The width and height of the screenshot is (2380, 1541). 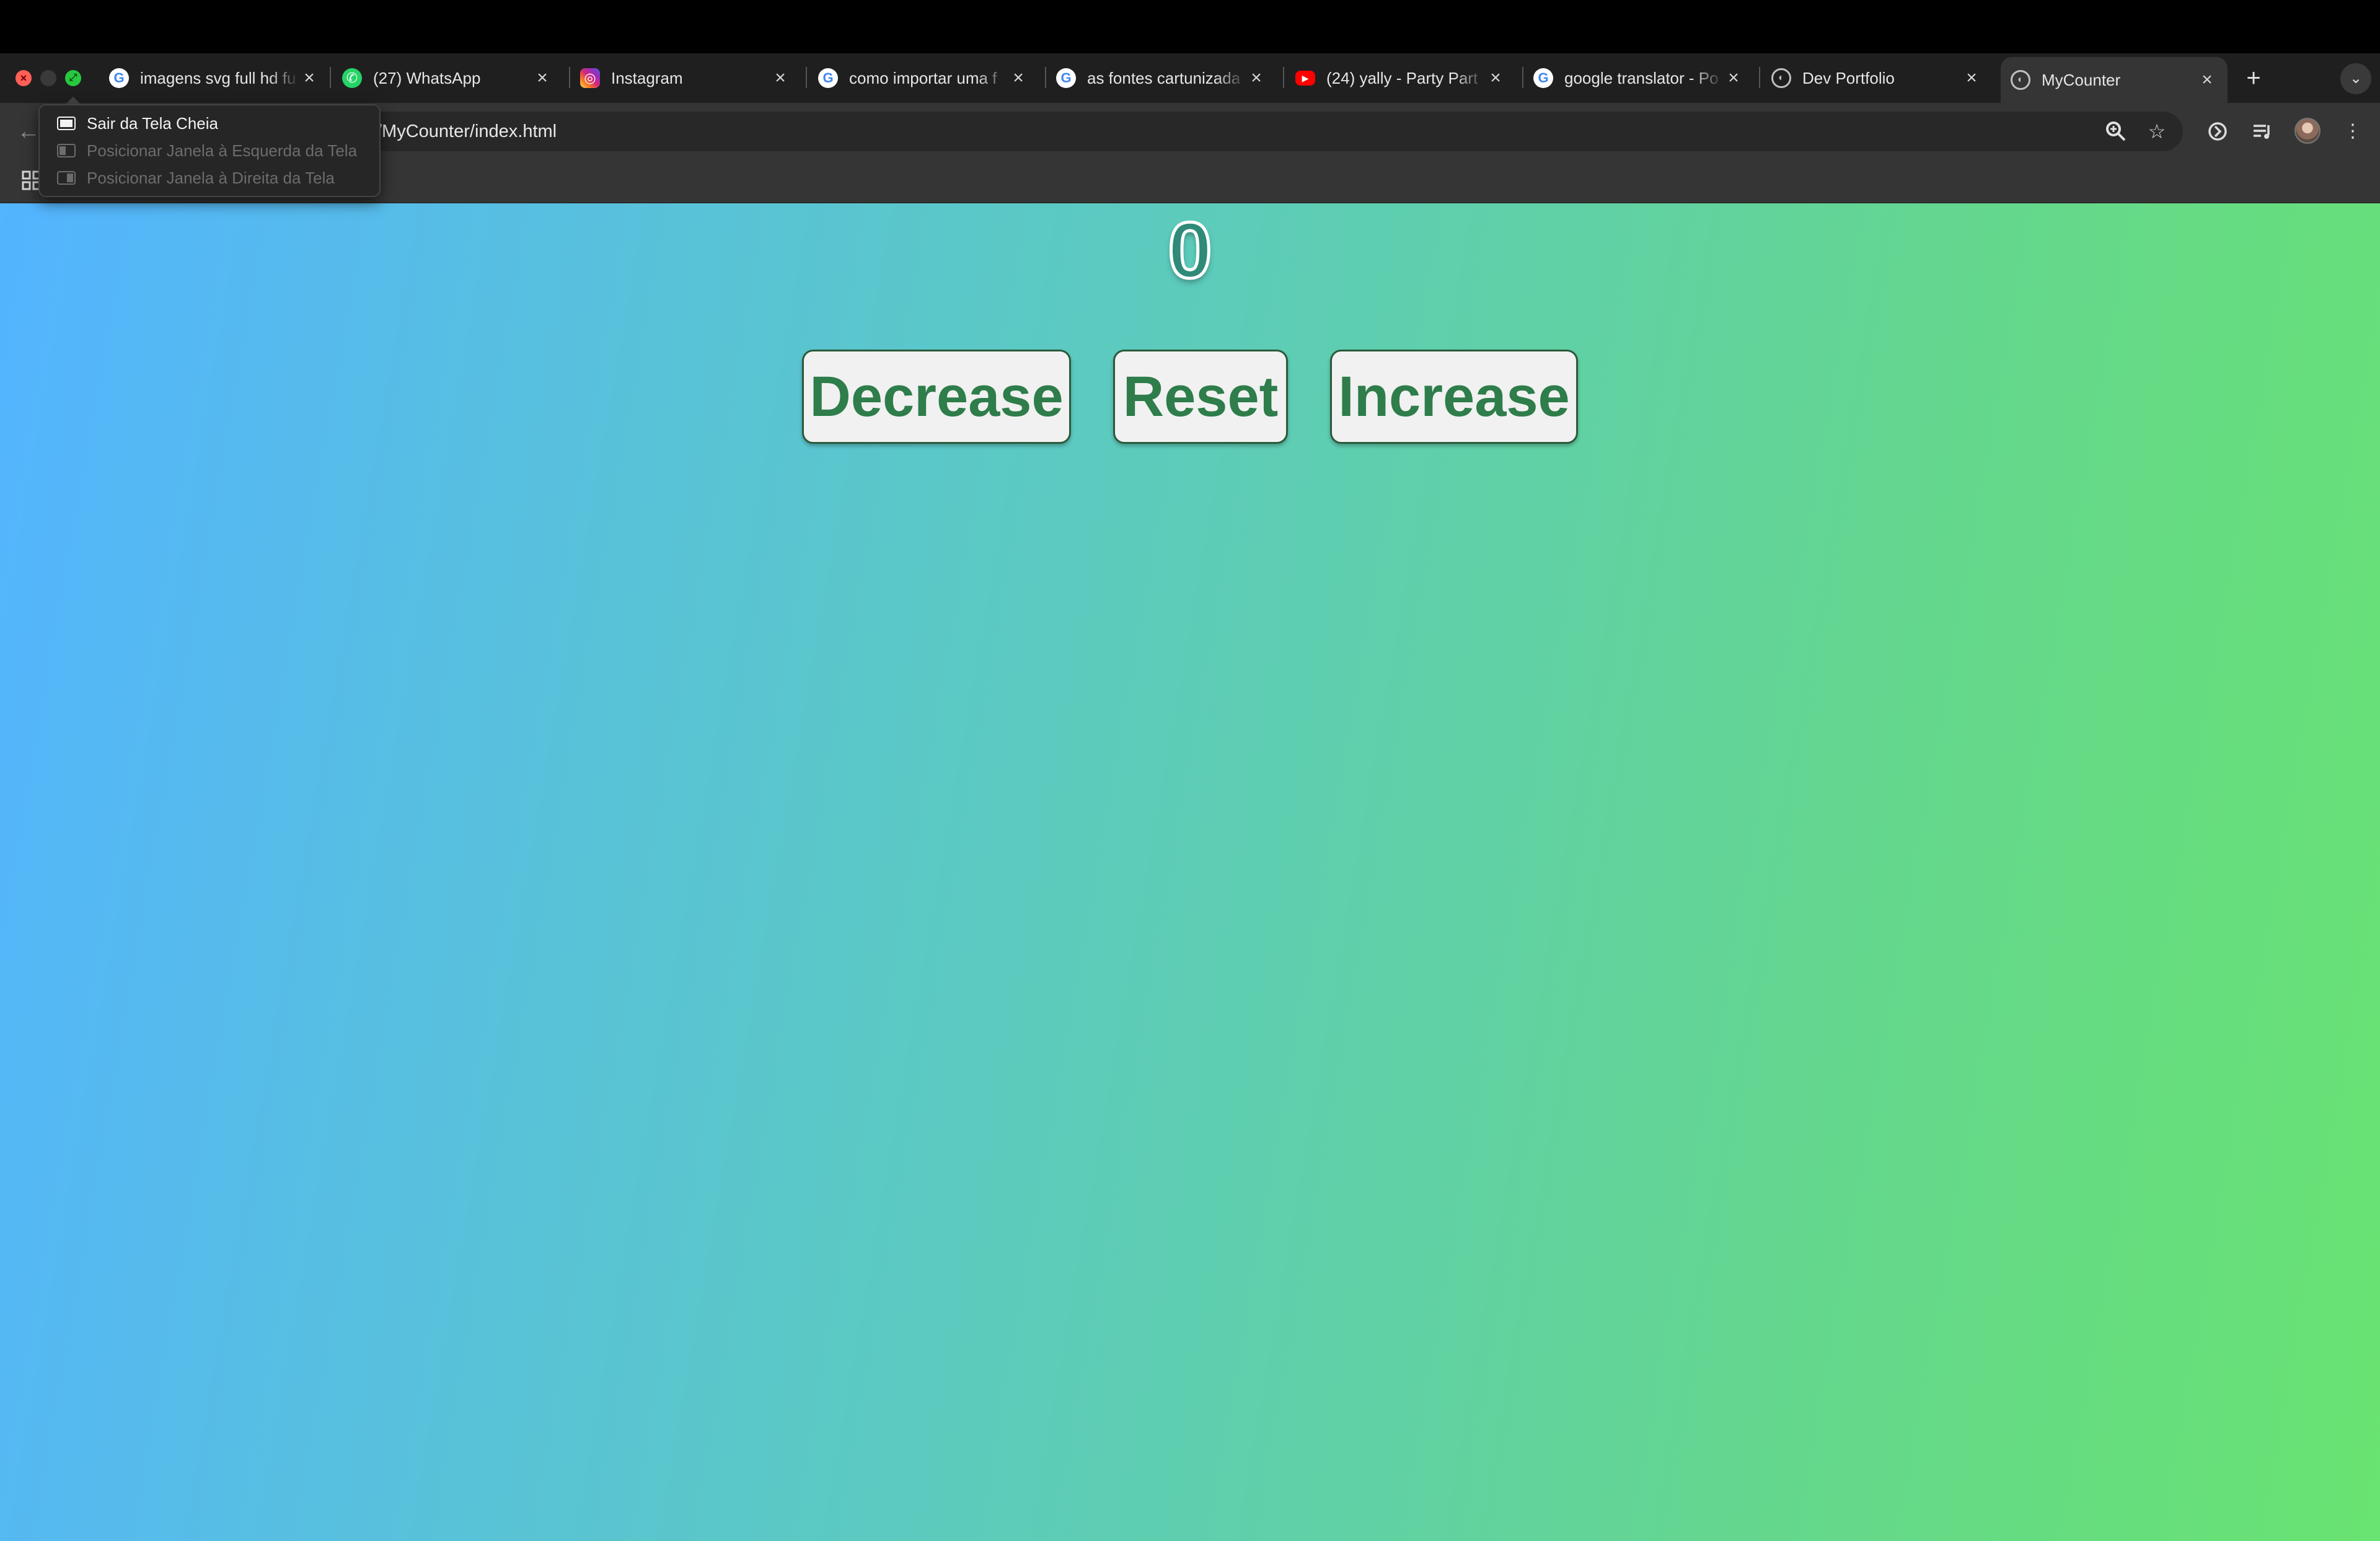 I want to click on tab-title: Instagram, so click(x=647, y=77).